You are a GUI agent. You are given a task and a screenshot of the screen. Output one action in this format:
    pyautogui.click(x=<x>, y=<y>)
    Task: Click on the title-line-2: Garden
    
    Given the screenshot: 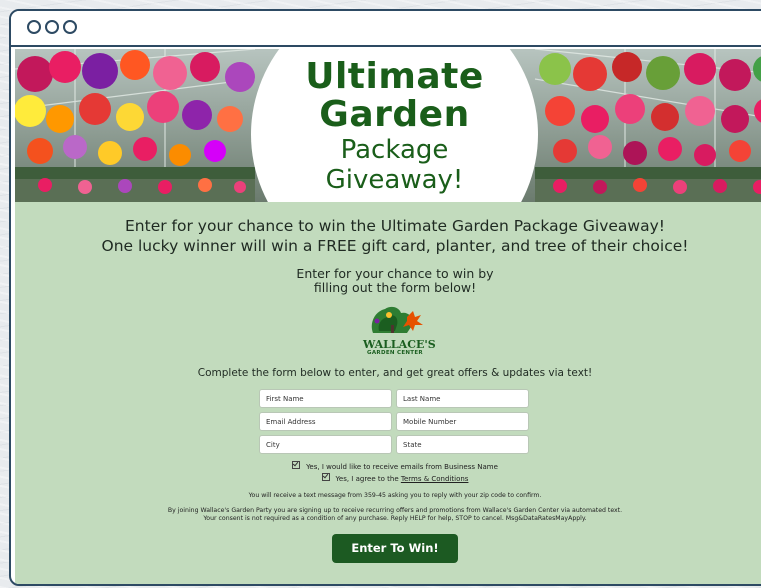 What is the action you would take?
    pyautogui.click(x=394, y=114)
    